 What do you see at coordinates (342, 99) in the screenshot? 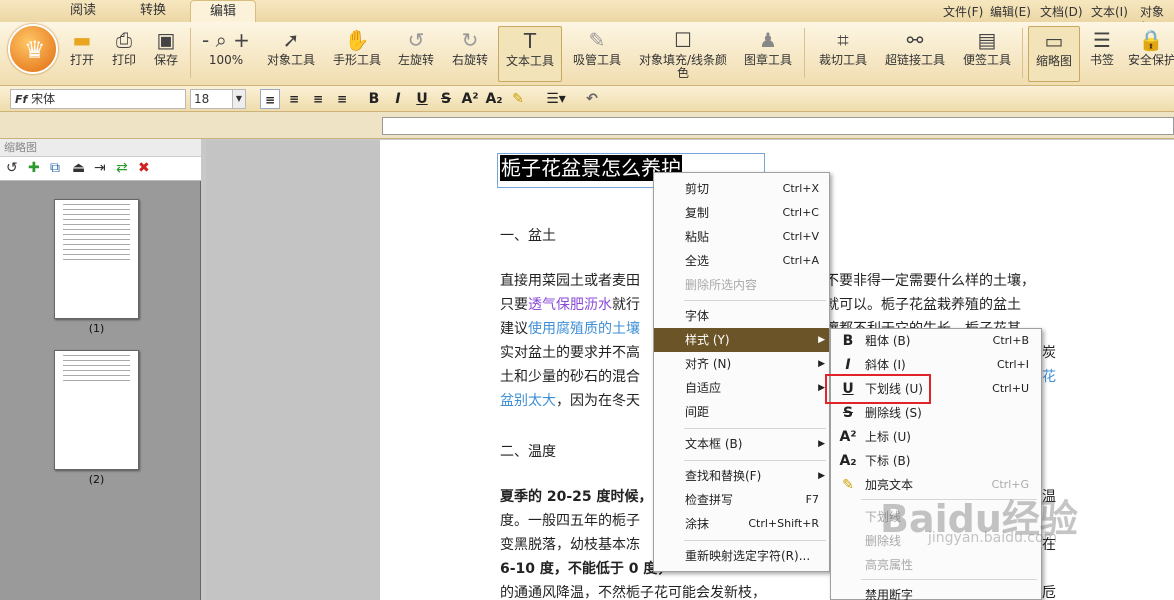
I see `align-justify-icon: ≡` at bounding box center [342, 99].